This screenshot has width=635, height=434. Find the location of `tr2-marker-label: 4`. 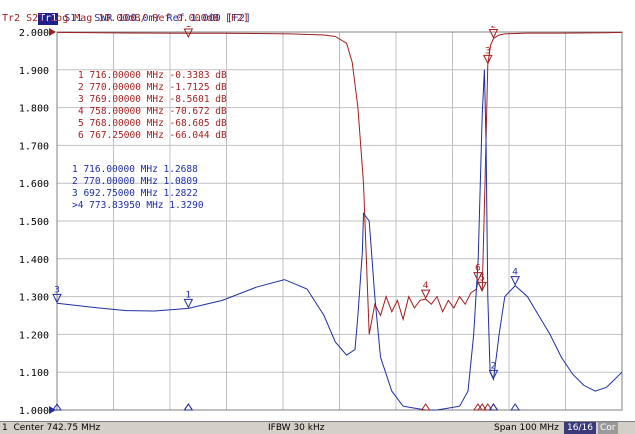

tr2-marker-label: 4 is located at coordinates (426, 286).